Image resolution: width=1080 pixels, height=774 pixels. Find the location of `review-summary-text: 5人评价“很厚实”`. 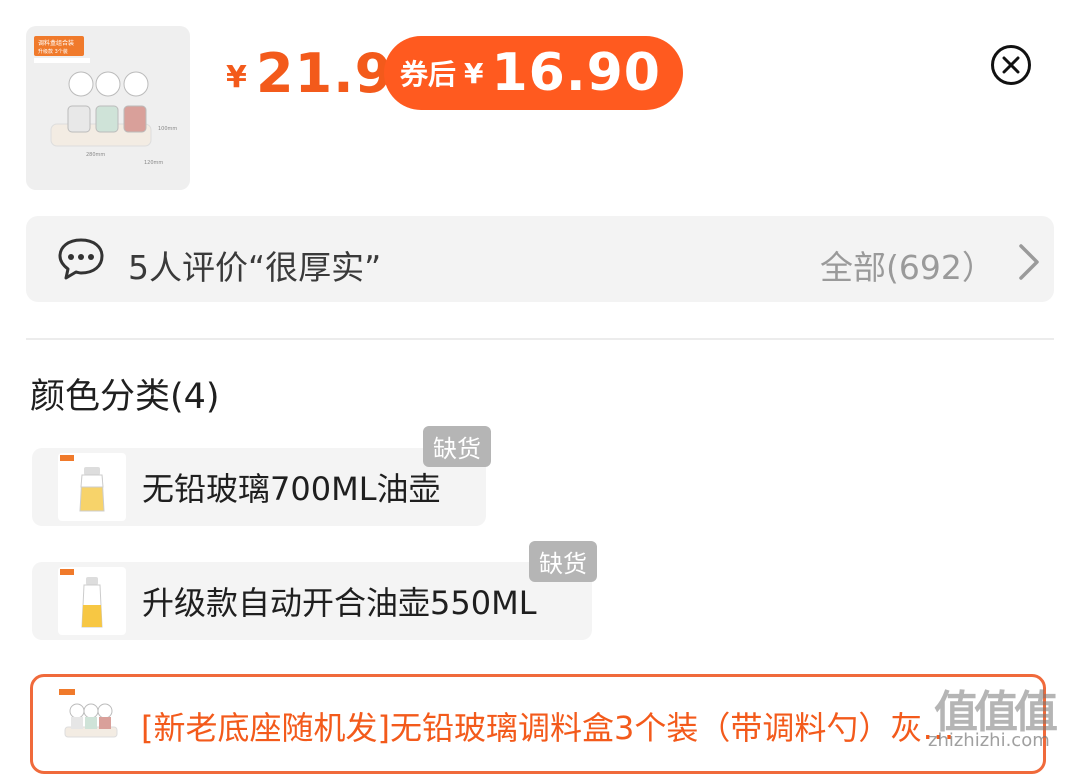

review-summary-text: 5人评价“很厚实” is located at coordinates (255, 267).